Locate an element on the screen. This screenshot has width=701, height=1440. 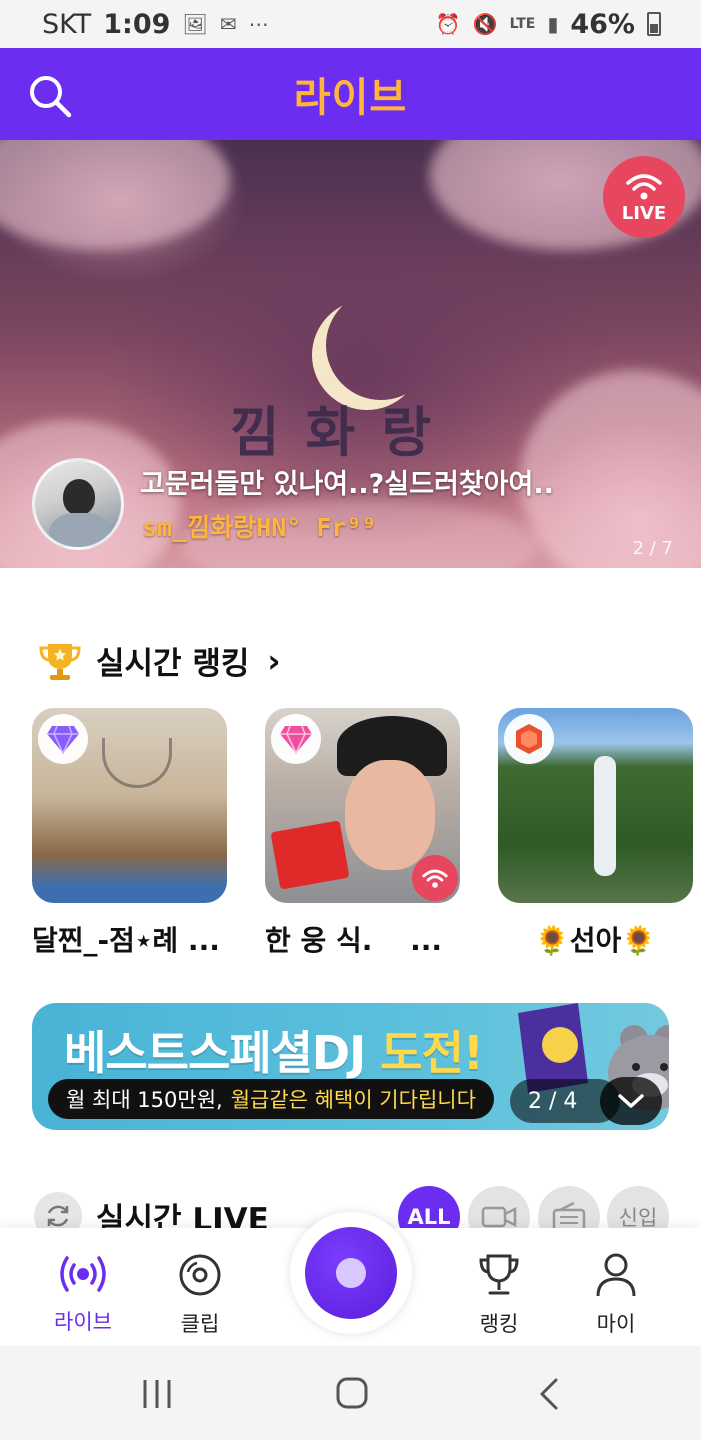
start-broadcast-button is located at coordinates (351, 1273).